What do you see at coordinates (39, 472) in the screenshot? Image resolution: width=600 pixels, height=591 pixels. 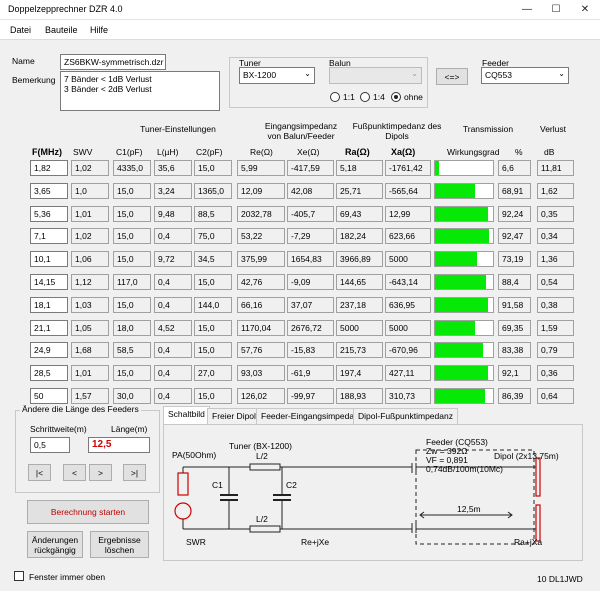 I see `first-button: |<` at bounding box center [39, 472].